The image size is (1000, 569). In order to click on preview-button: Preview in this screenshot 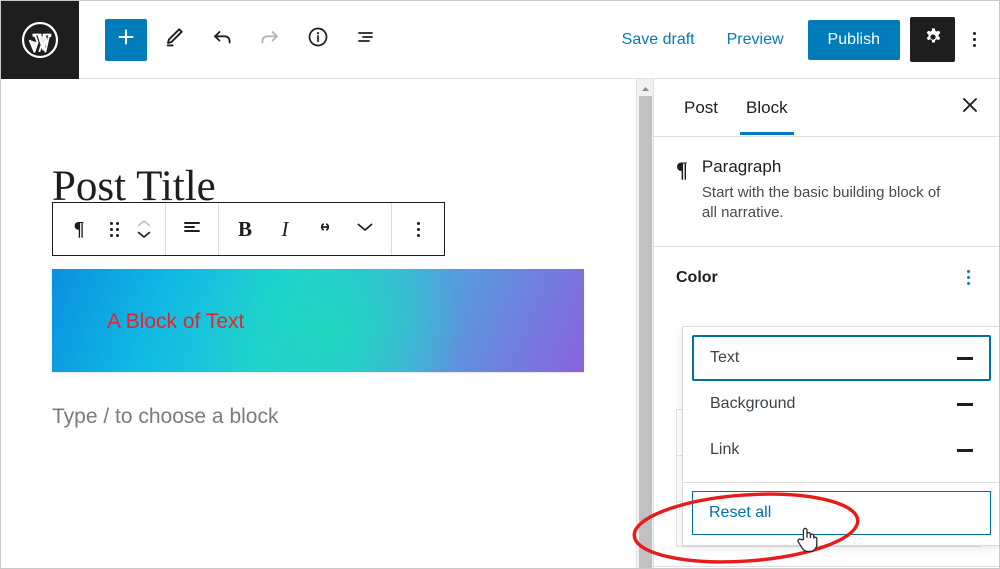, I will do `click(755, 40)`.